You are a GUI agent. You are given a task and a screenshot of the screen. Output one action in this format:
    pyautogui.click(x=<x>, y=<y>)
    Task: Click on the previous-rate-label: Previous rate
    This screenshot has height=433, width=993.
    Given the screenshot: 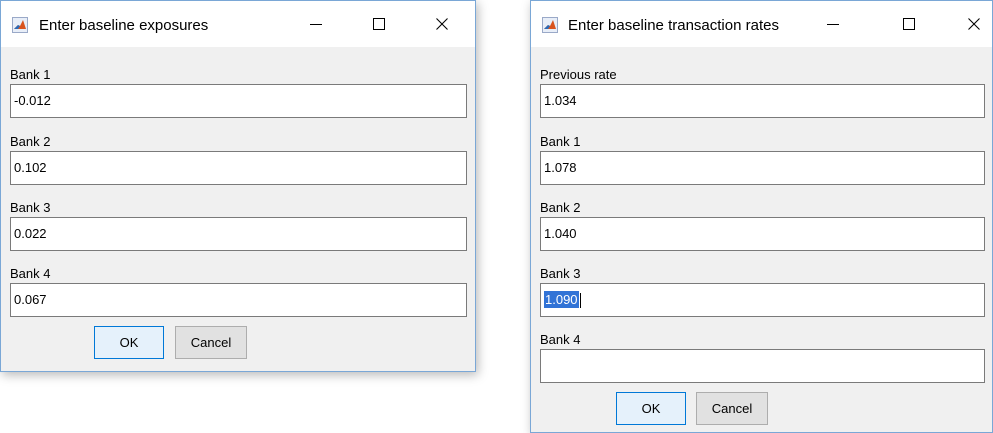 What is the action you would take?
    pyautogui.click(x=578, y=74)
    